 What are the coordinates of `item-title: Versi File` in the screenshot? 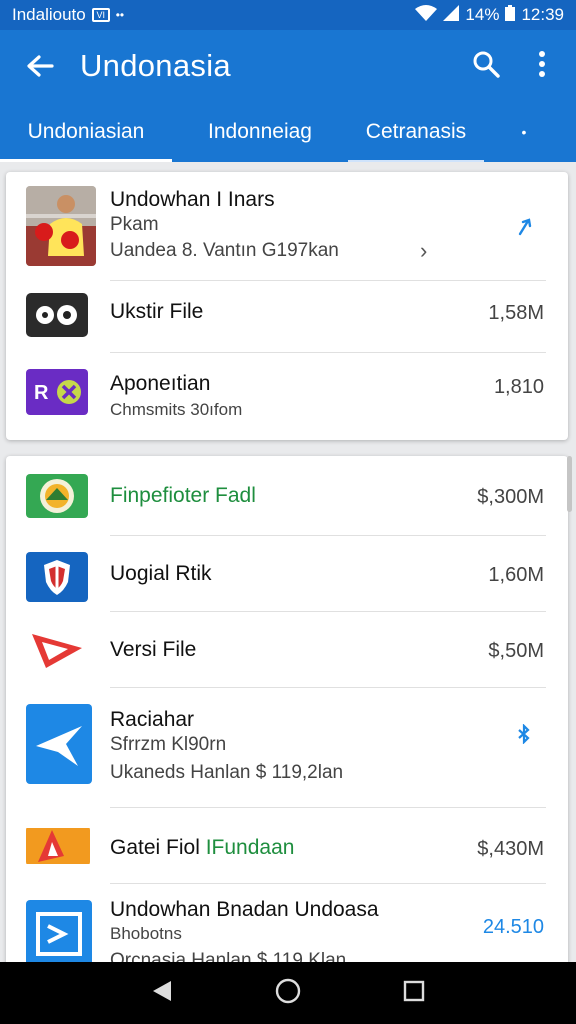 It's located at (153, 649).